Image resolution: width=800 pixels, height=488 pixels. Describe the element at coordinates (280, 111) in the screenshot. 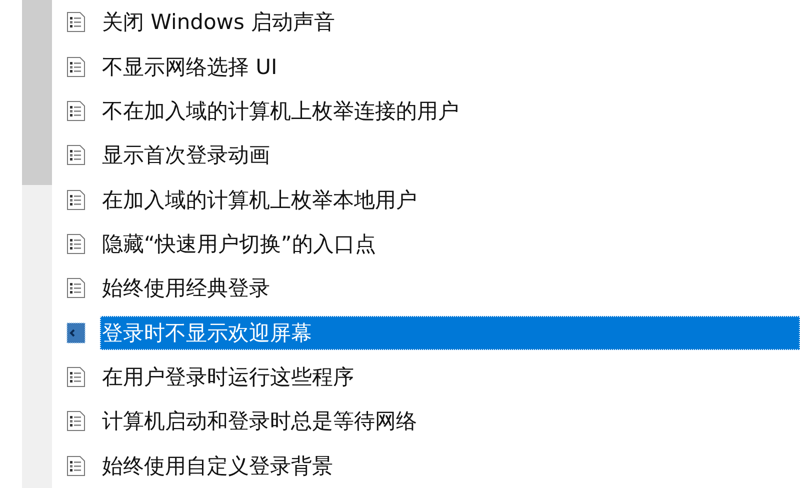

I see `policy-item: 不在加入域的计算机上枚举连接的用户` at that location.